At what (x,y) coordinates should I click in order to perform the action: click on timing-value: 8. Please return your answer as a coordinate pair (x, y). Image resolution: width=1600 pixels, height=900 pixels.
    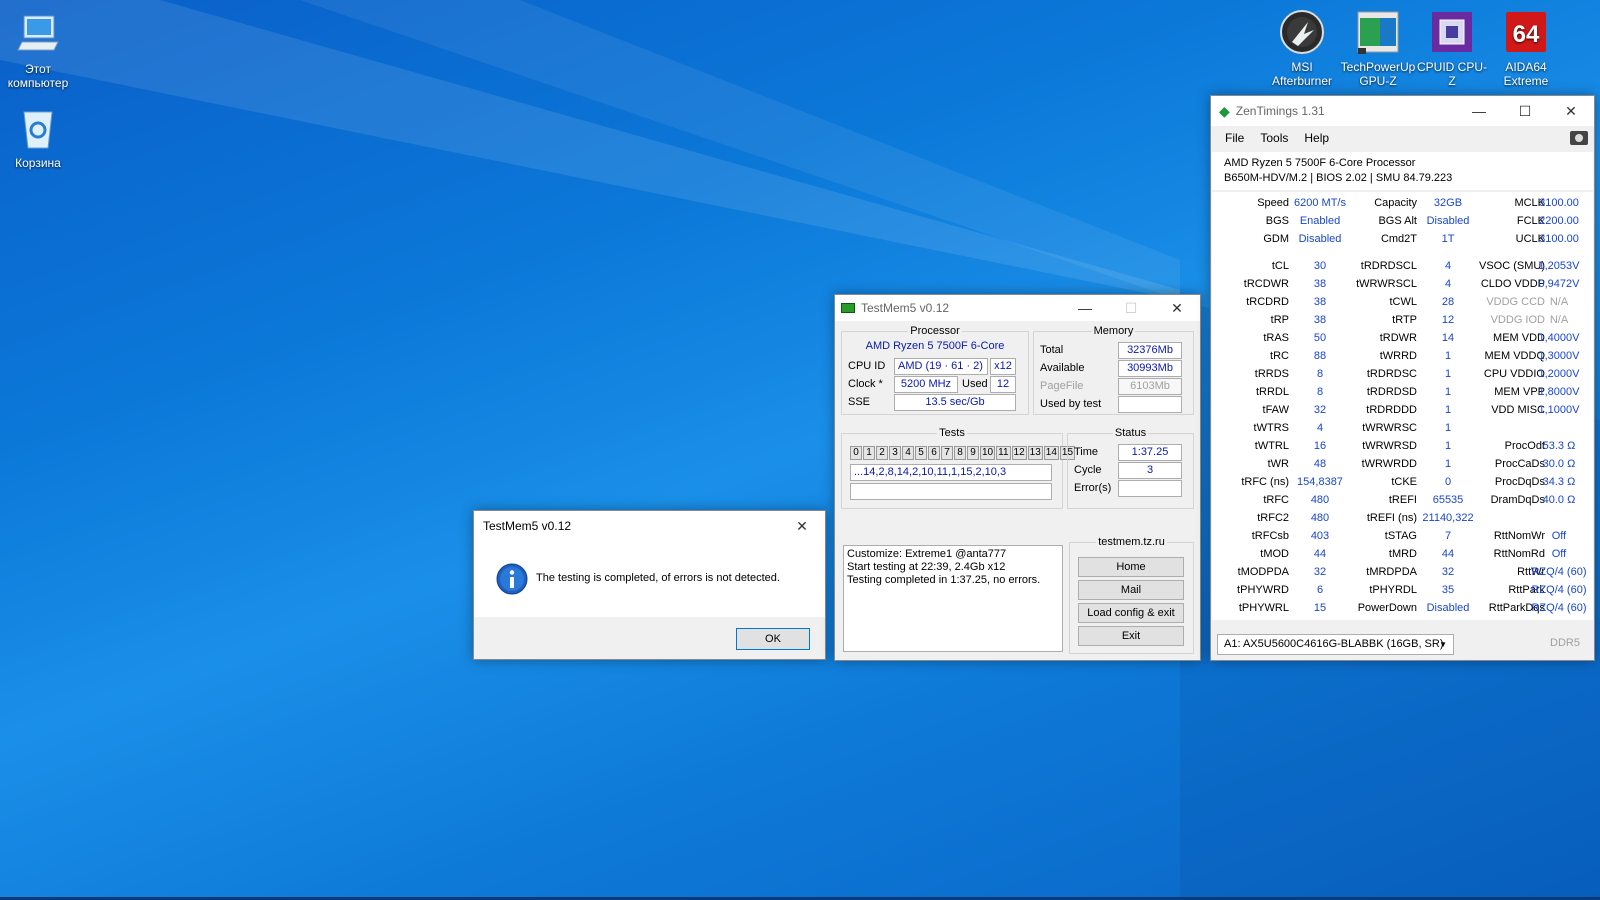
    Looking at the image, I should click on (1320, 392).